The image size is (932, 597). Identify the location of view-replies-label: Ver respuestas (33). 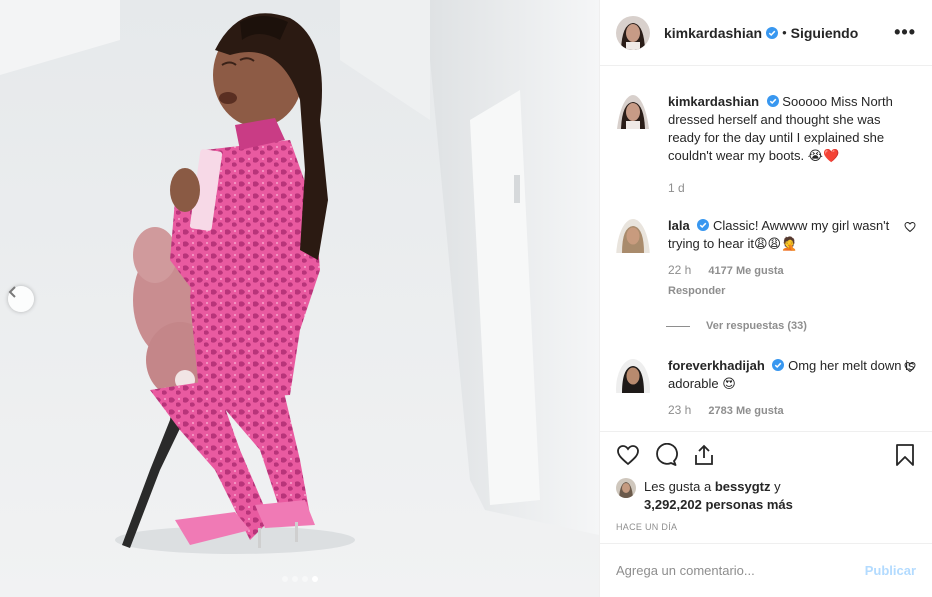
(756, 326).